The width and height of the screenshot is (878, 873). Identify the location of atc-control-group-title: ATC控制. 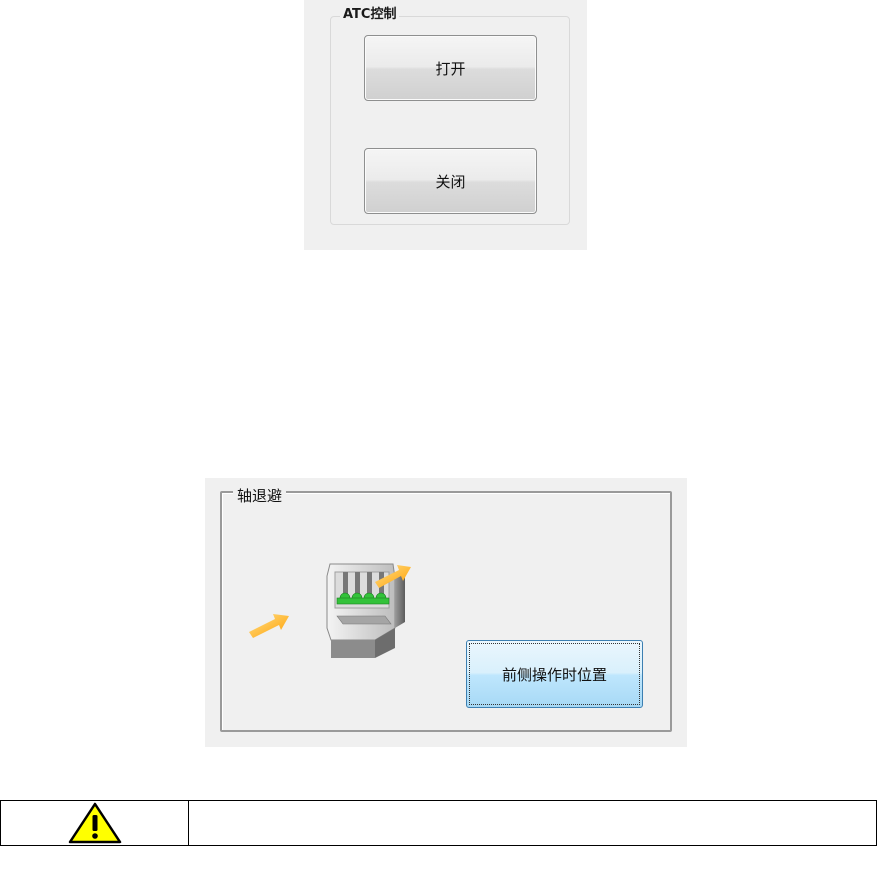
(370, 15).